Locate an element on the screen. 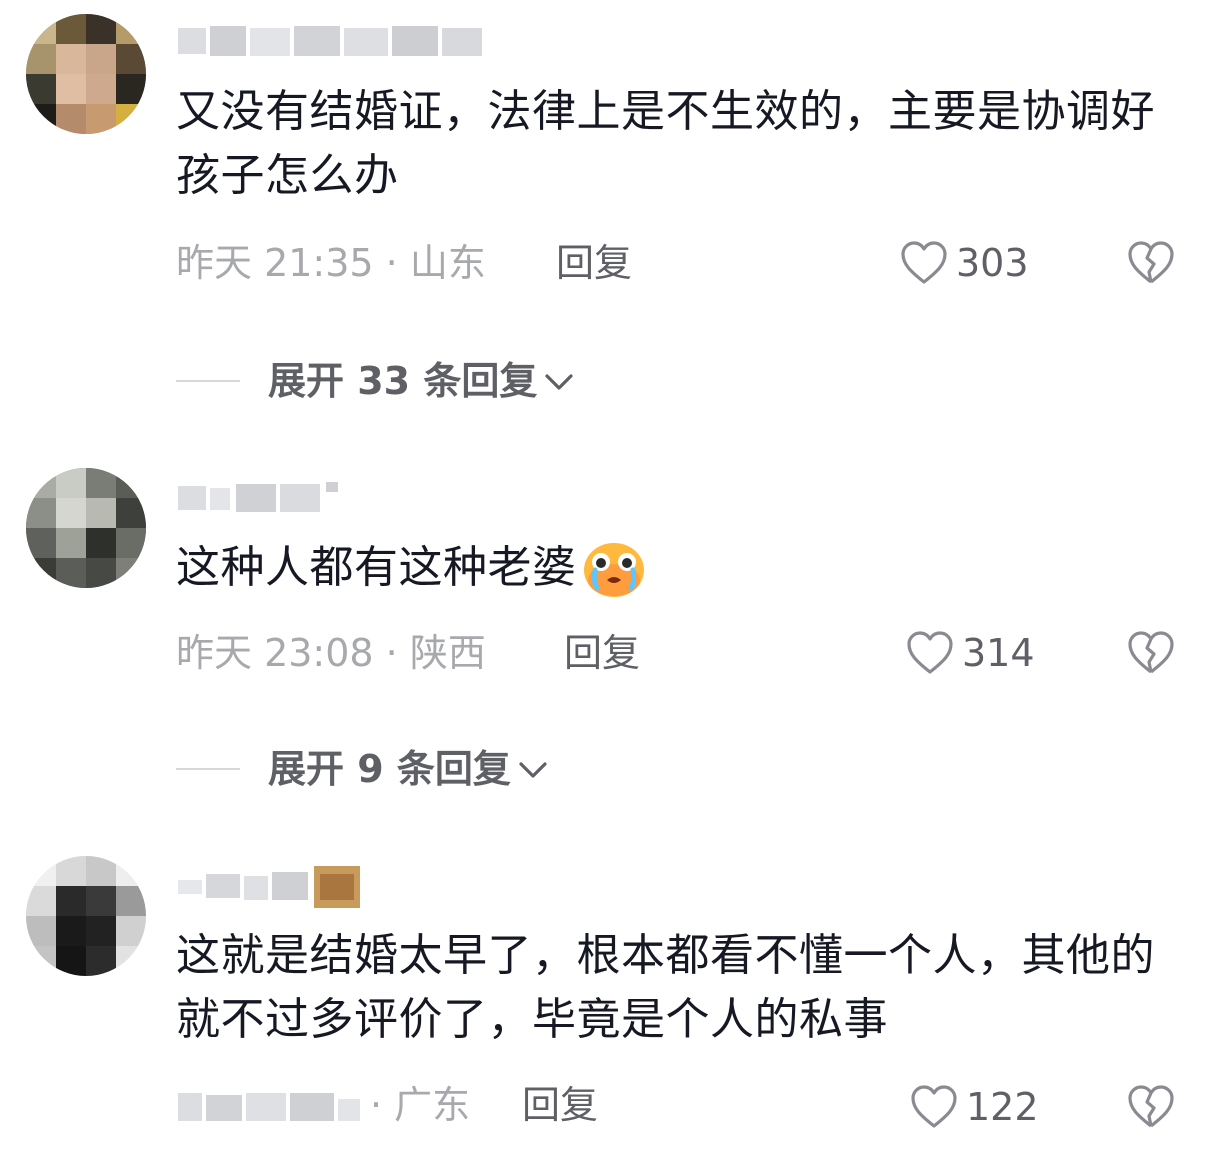 The height and width of the screenshot is (1150, 1228). comment-text: 这就是结婚太早了，根本都看不懂一个人，其他的就不过多评价了，毕竟是个人的私事 is located at coordinates (665, 987).